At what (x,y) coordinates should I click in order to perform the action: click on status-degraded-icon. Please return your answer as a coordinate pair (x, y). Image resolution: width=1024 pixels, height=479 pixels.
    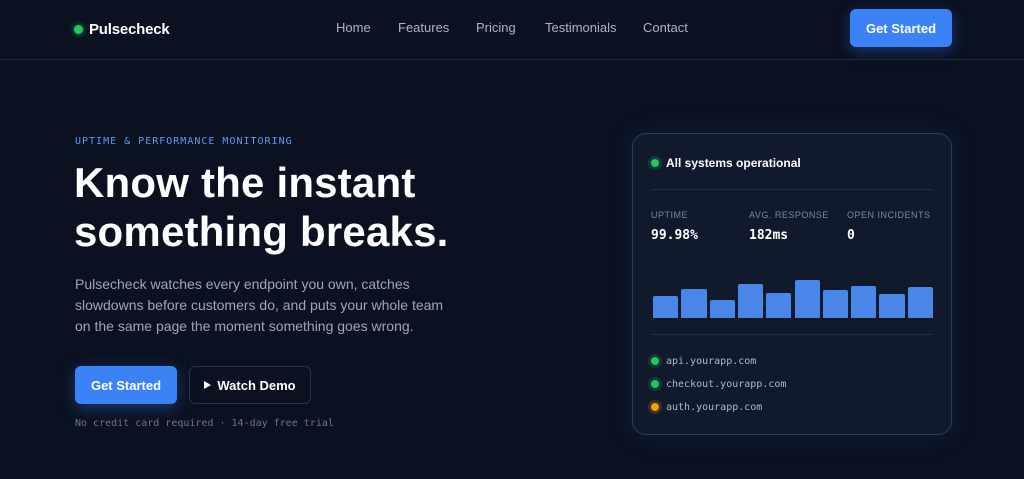
    Looking at the image, I should click on (655, 407).